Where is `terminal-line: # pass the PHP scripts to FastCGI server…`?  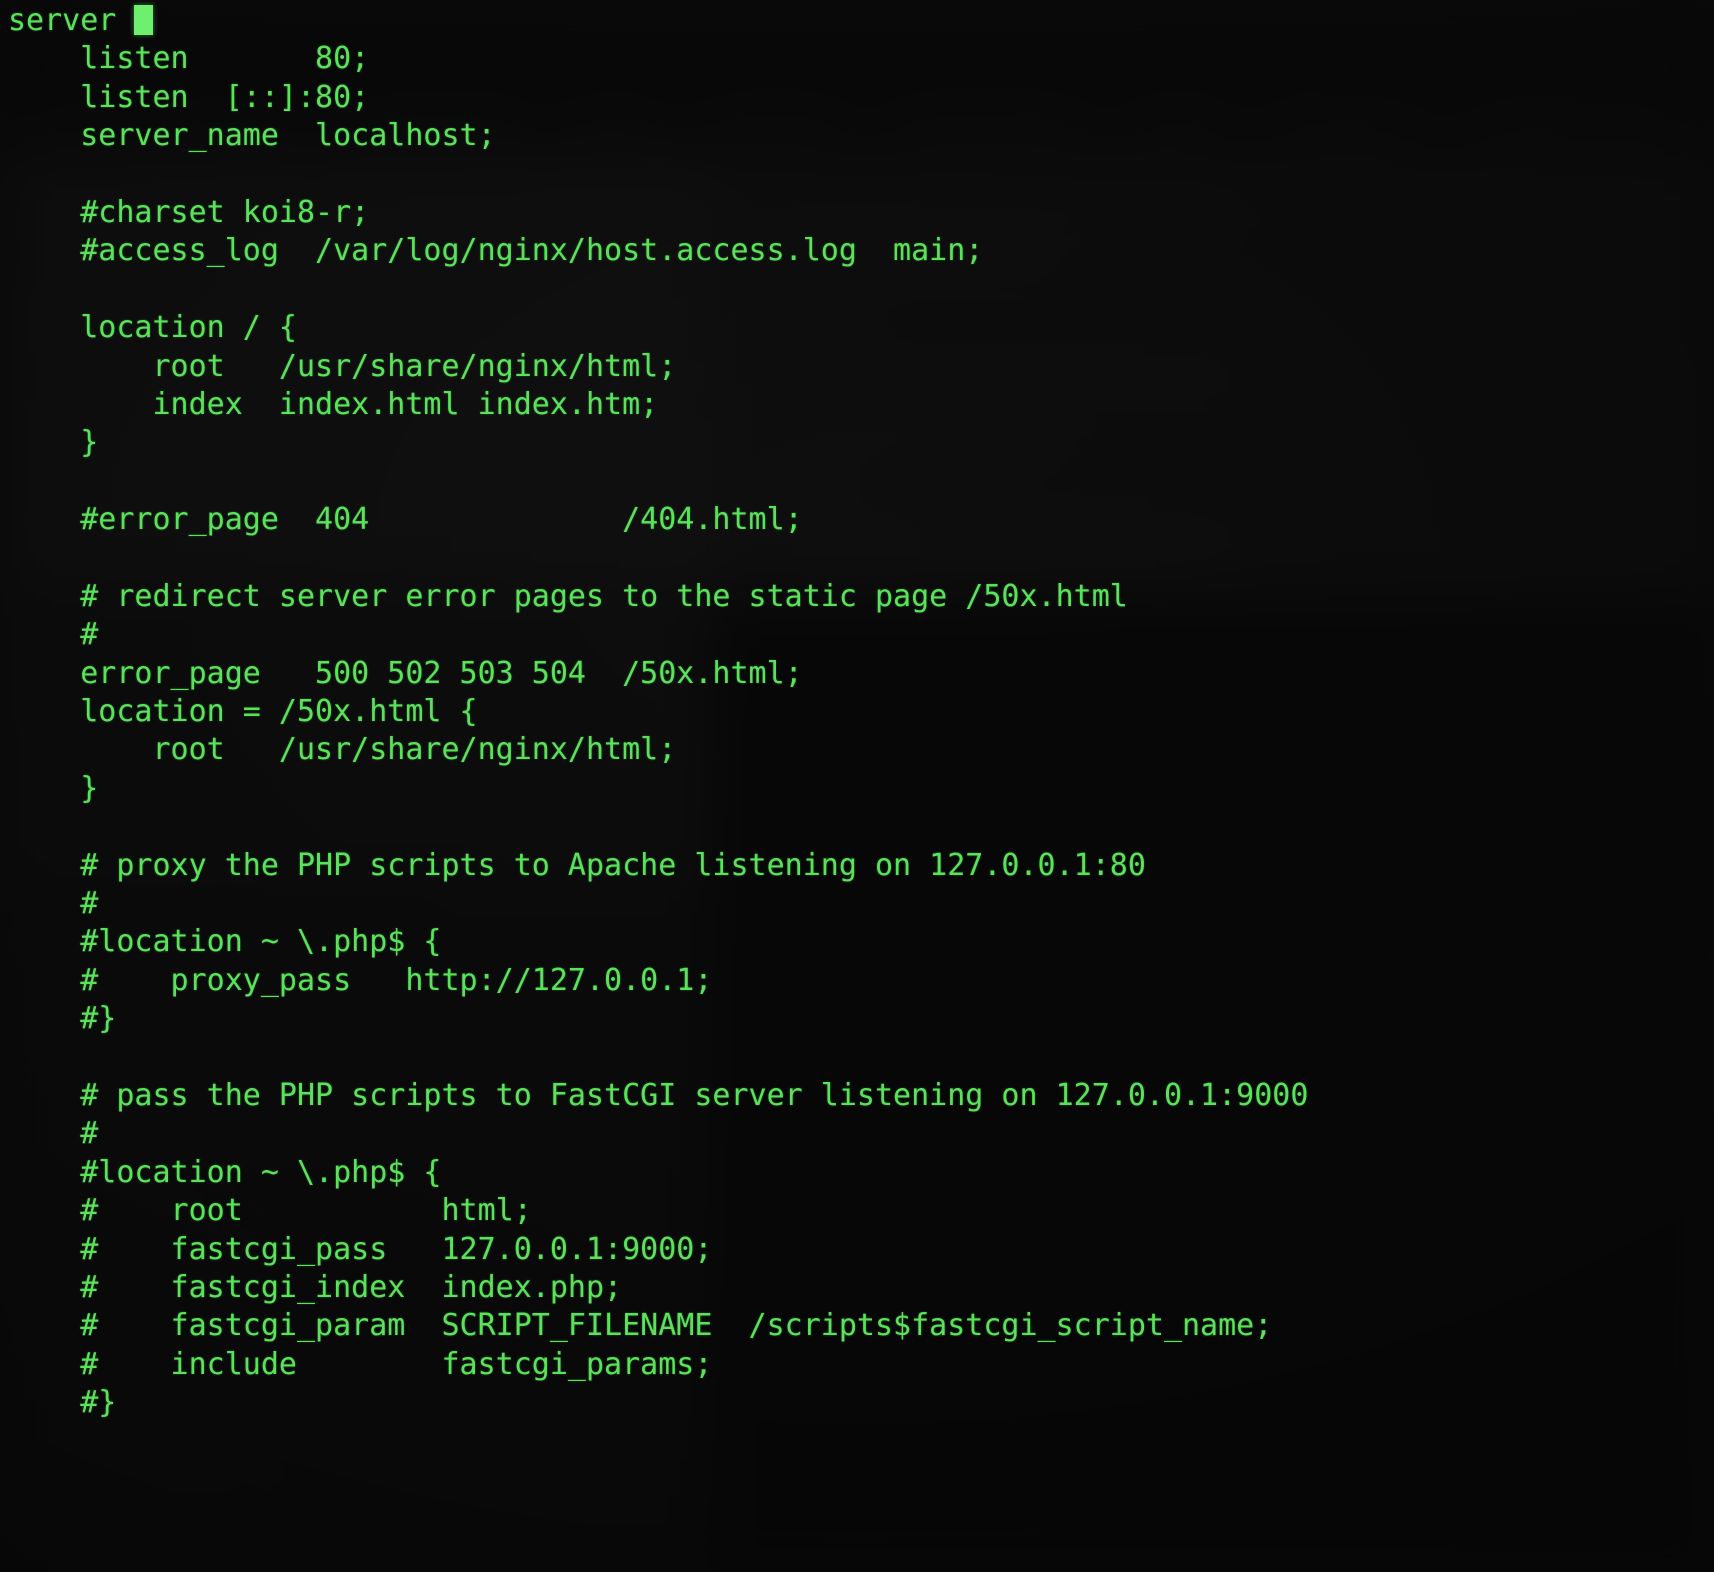 terminal-line: # pass the PHP scripts to FastCGI server… is located at coordinates (658, 1095).